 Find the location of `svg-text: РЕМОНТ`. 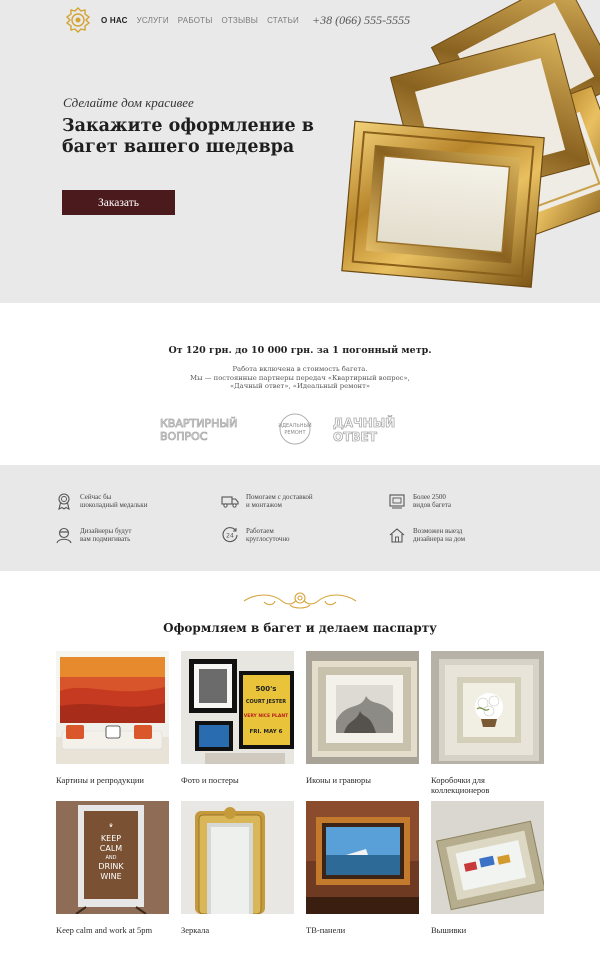

svg-text: РЕМОНТ is located at coordinates (295, 433).